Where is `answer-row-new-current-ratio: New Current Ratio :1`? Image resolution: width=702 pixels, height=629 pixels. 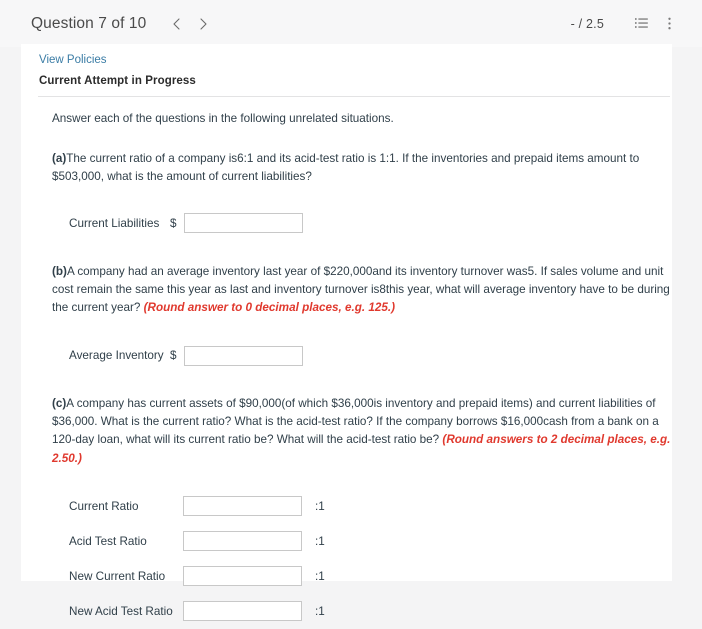 answer-row-new-current-ratio: New Current Ratio :1 is located at coordinates (362, 576).